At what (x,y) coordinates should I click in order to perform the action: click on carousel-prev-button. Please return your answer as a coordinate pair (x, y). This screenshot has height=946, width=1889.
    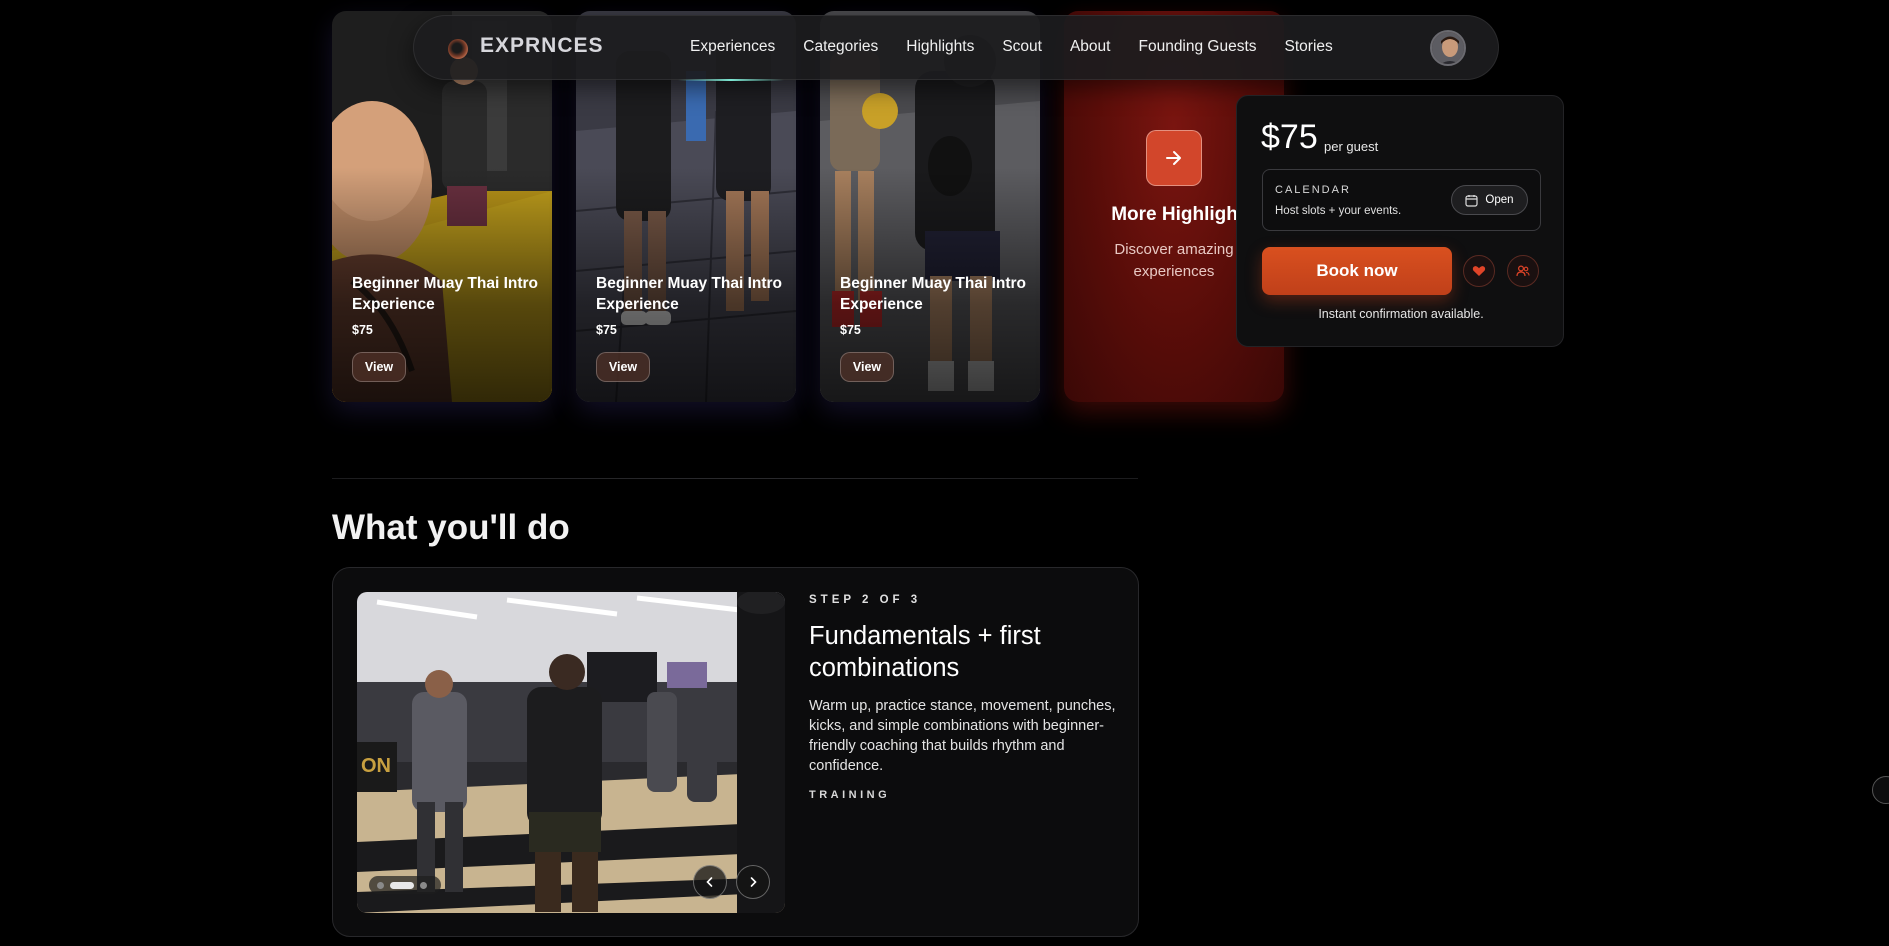
    Looking at the image, I should click on (710, 882).